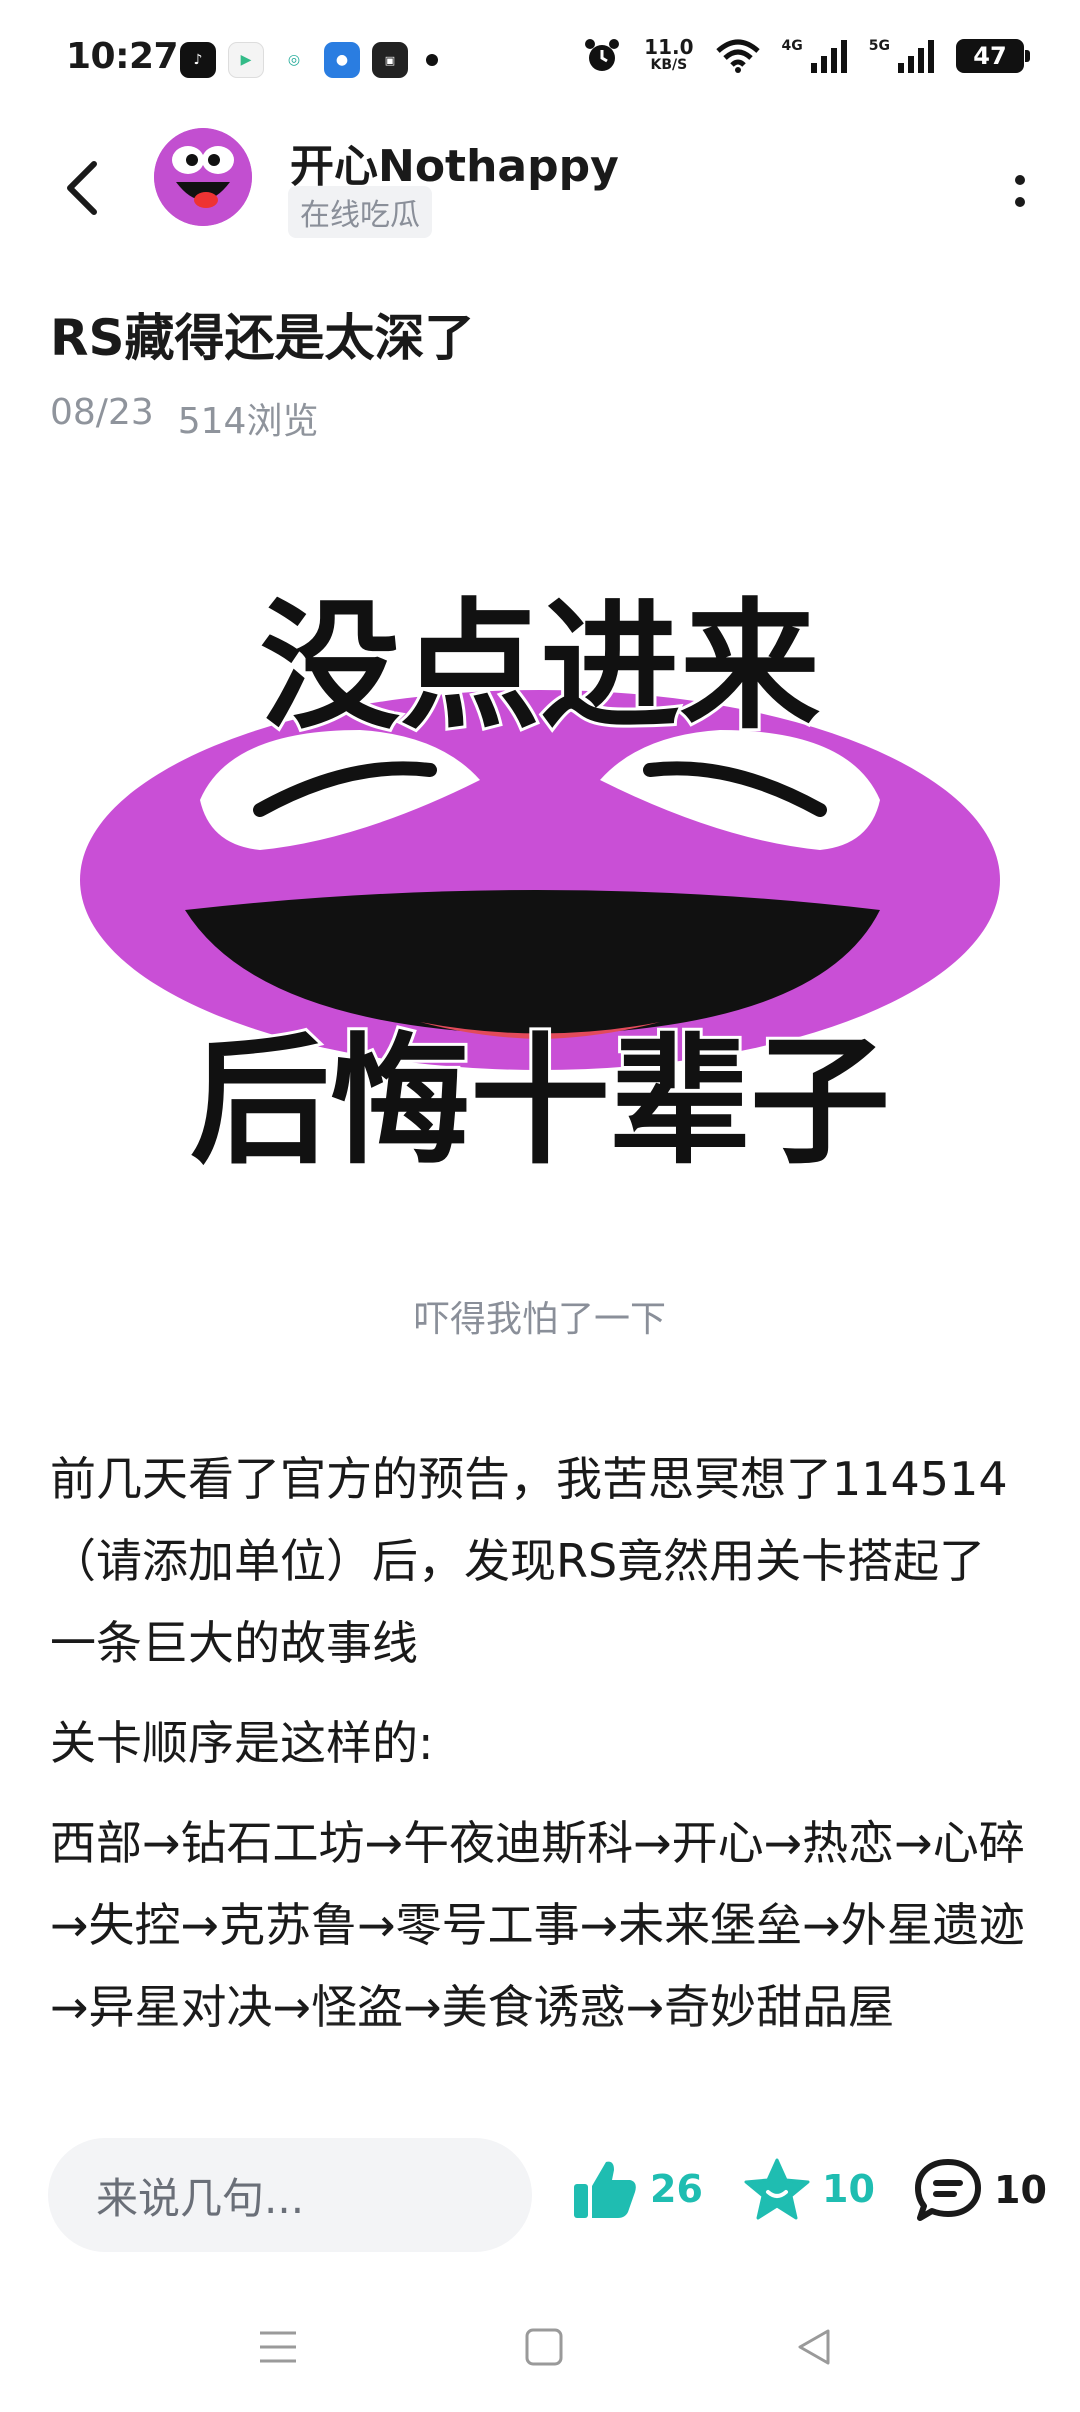 The image size is (1080, 2412). What do you see at coordinates (390, 60) in the screenshot?
I see `app-icon: ▣` at bounding box center [390, 60].